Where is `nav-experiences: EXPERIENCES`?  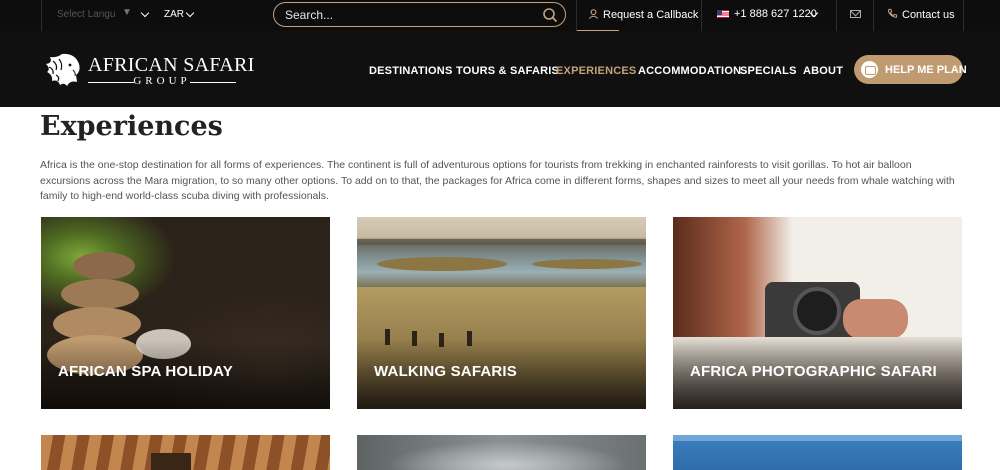 nav-experiences: EXPERIENCES is located at coordinates (596, 71).